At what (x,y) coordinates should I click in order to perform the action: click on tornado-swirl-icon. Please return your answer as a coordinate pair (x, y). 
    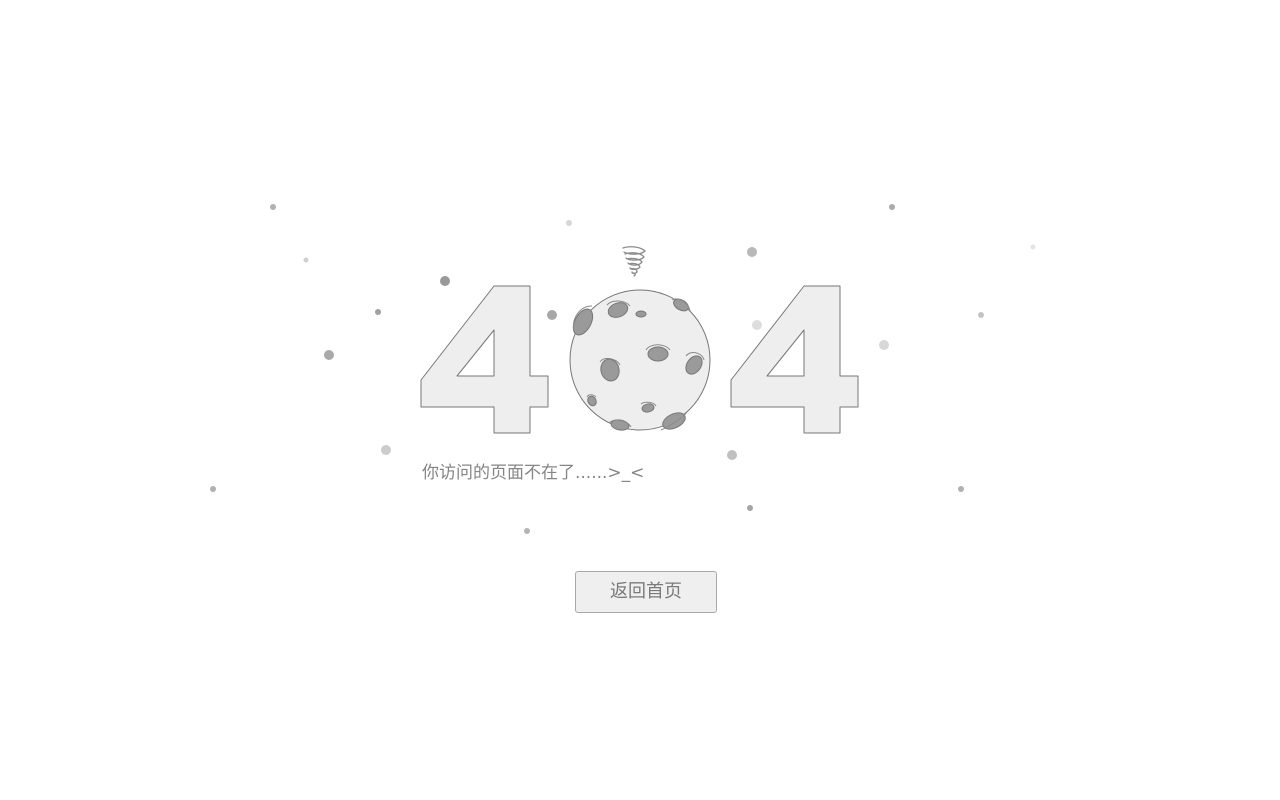
    Looking at the image, I should click on (634, 261).